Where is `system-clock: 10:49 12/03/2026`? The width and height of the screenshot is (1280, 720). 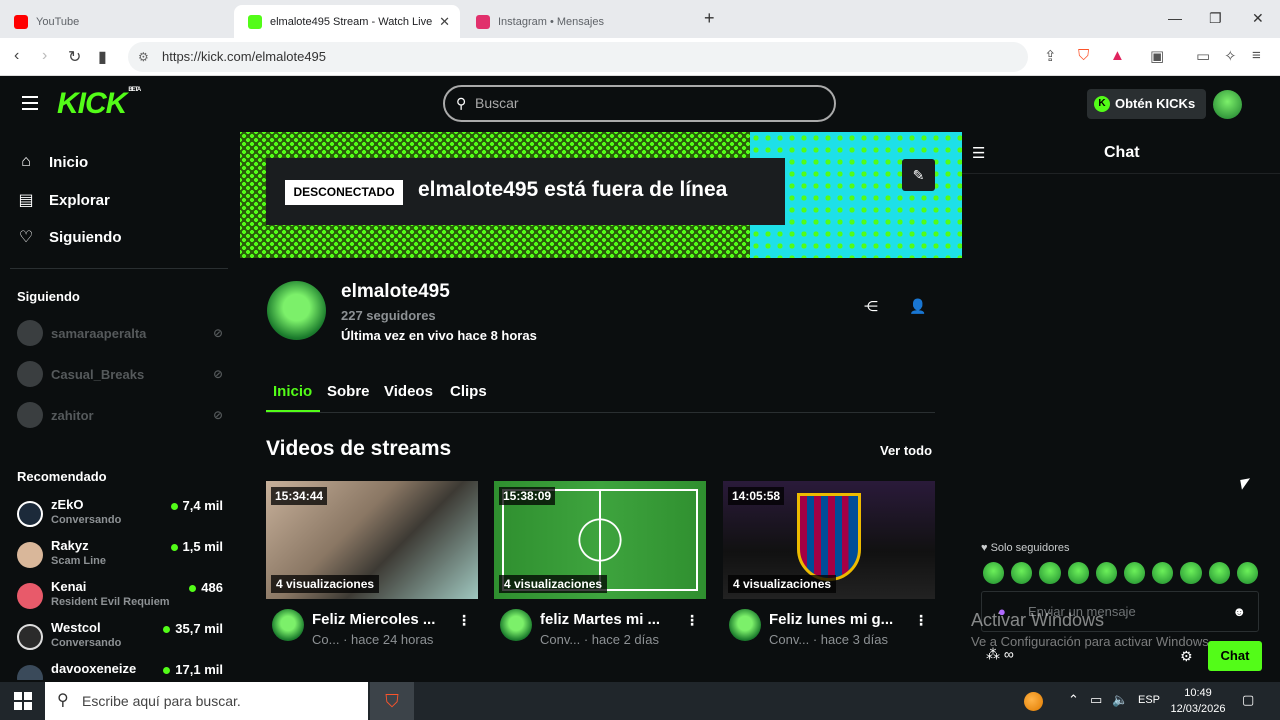 system-clock: 10:49 12/03/2026 is located at coordinates (1198, 701).